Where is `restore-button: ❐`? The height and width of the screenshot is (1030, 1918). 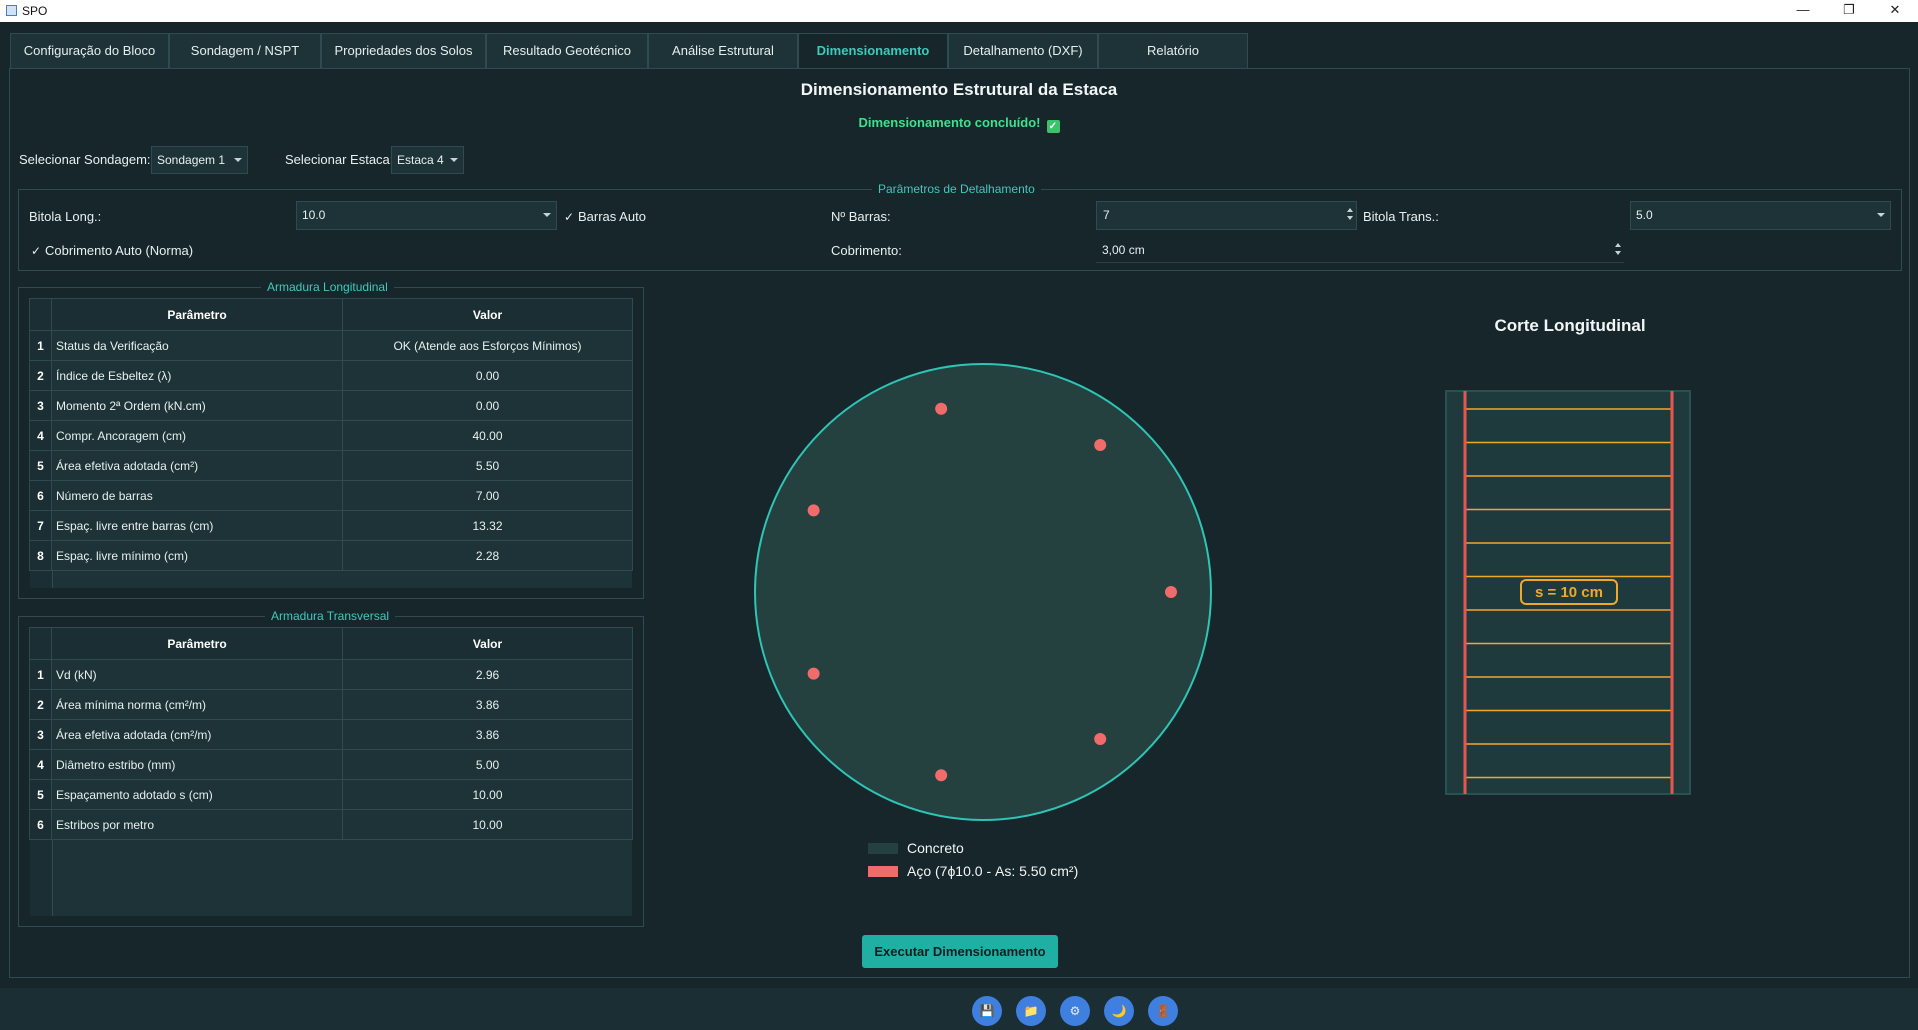
restore-button: ❐ is located at coordinates (1849, 11).